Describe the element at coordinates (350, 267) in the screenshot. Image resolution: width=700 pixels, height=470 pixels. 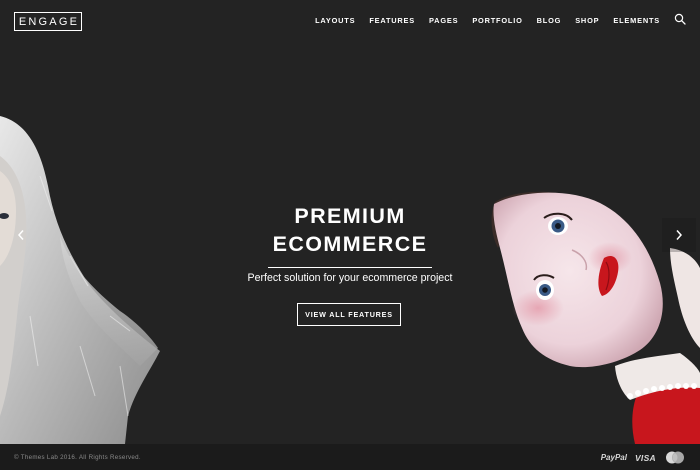
I see `hero-divider` at that location.